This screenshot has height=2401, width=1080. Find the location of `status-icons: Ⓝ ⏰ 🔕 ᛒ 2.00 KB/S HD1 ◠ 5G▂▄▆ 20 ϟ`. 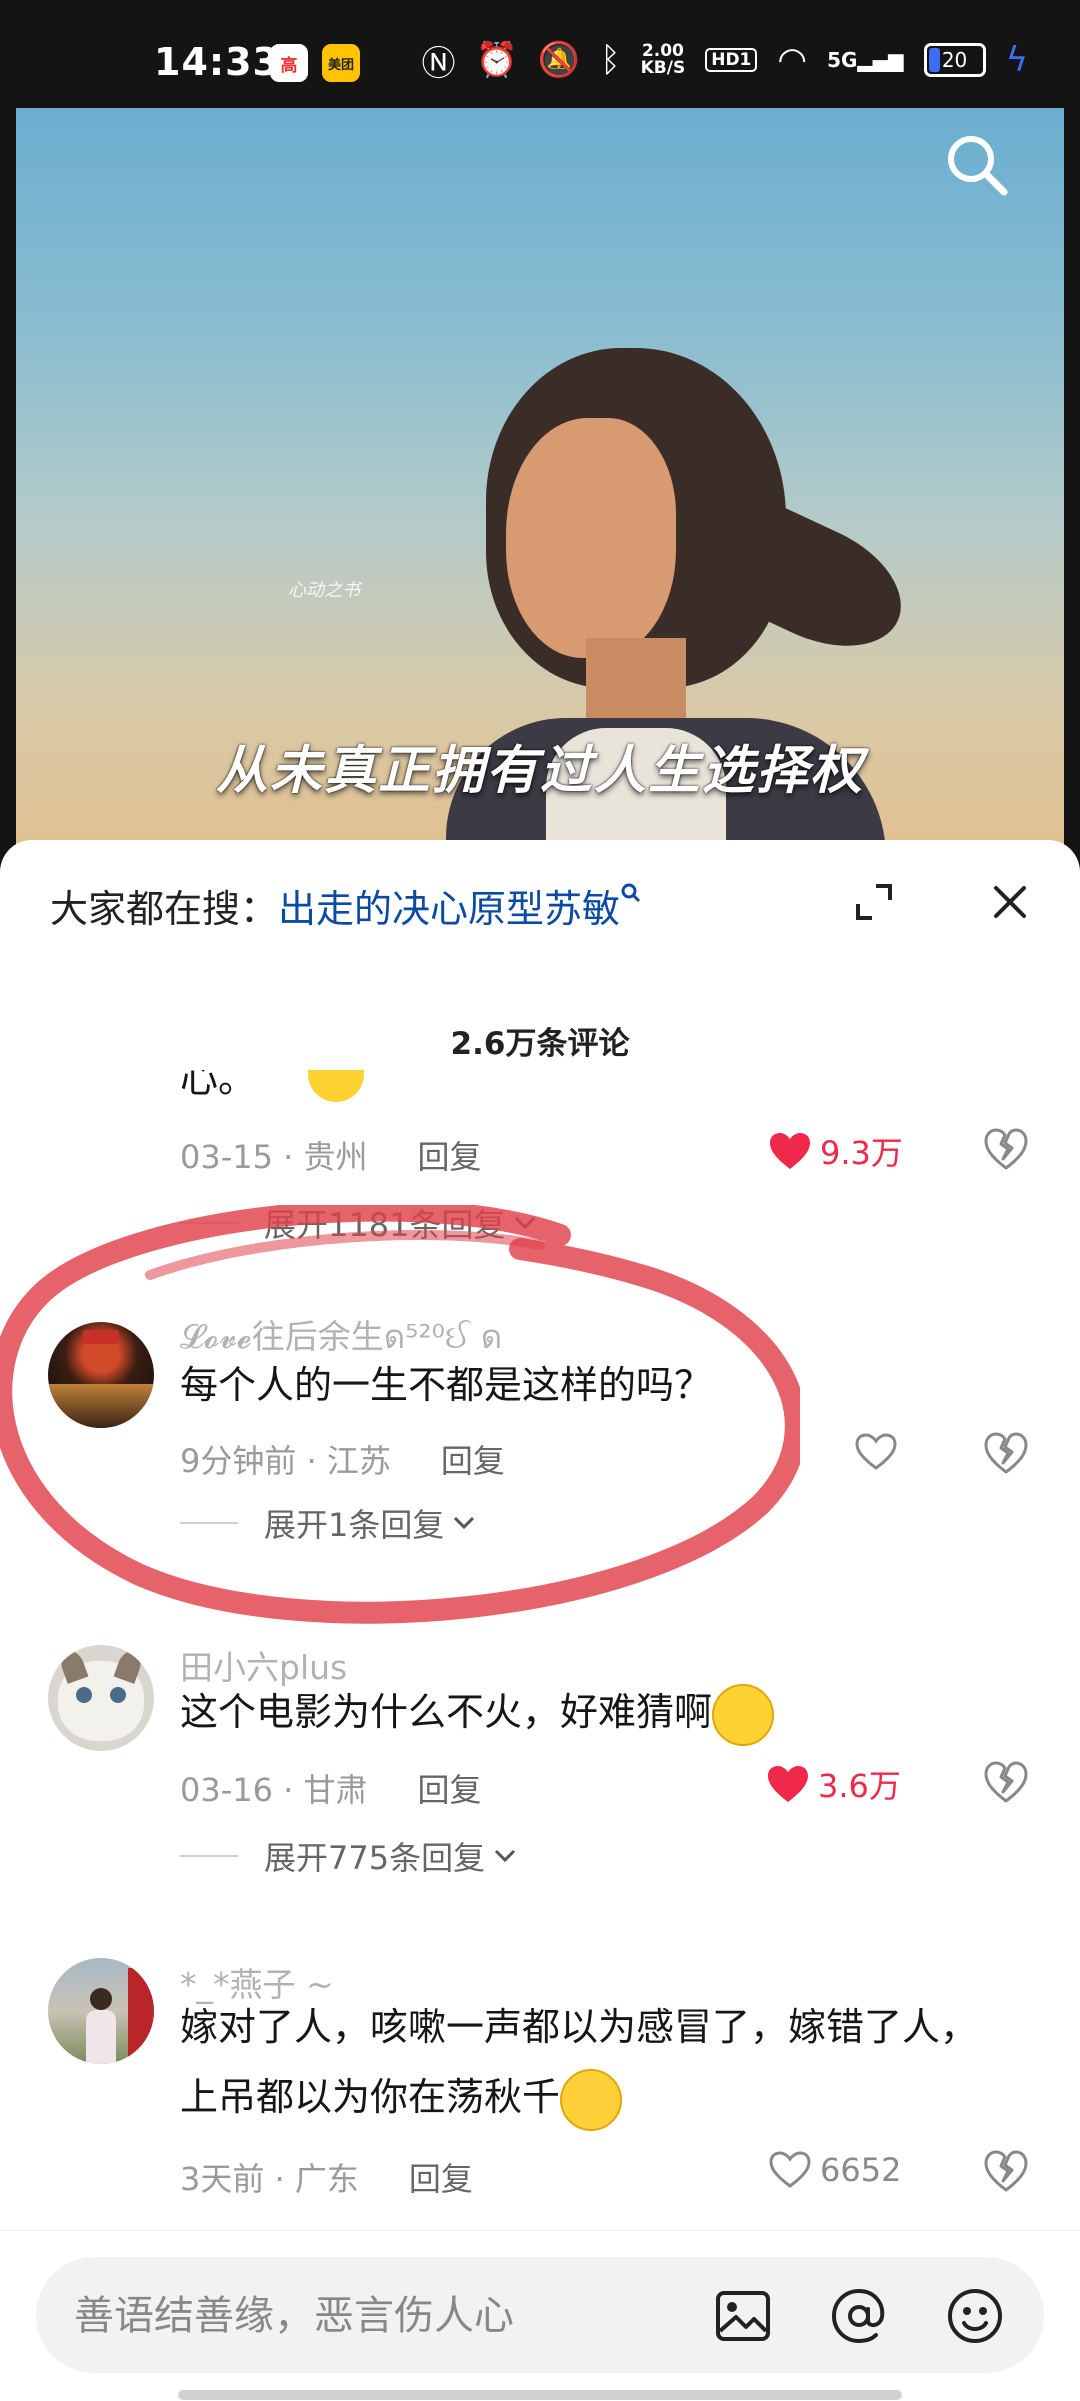

status-icons: Ⓝ ⏰ 🔕 ᛒ 2.00 KB/S HD1 ◠ 5G▂▄▆ 20 ϟ is located at coordinates (725, 62).